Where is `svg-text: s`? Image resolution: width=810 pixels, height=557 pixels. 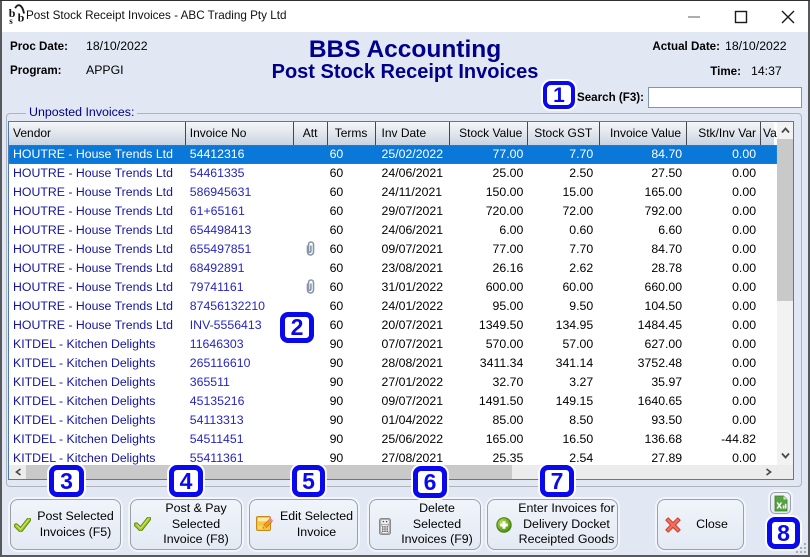
svg-text: s is located at coordinates (11, 21).